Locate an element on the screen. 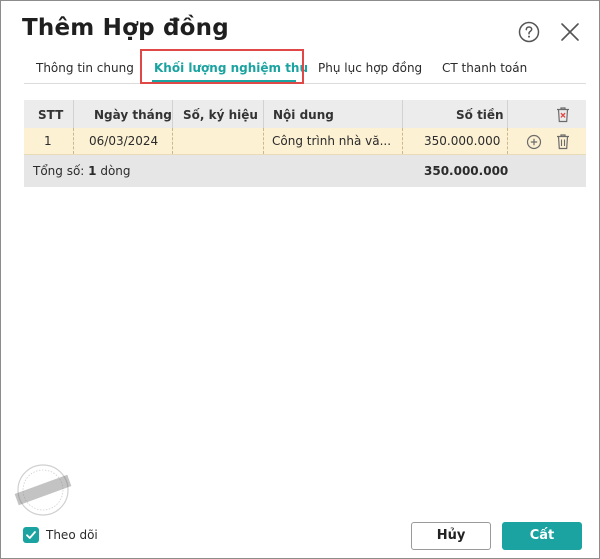 Image resolution: width=600 pixels, height=559 pixels. trash-icon is located at coordinates (563, 141).